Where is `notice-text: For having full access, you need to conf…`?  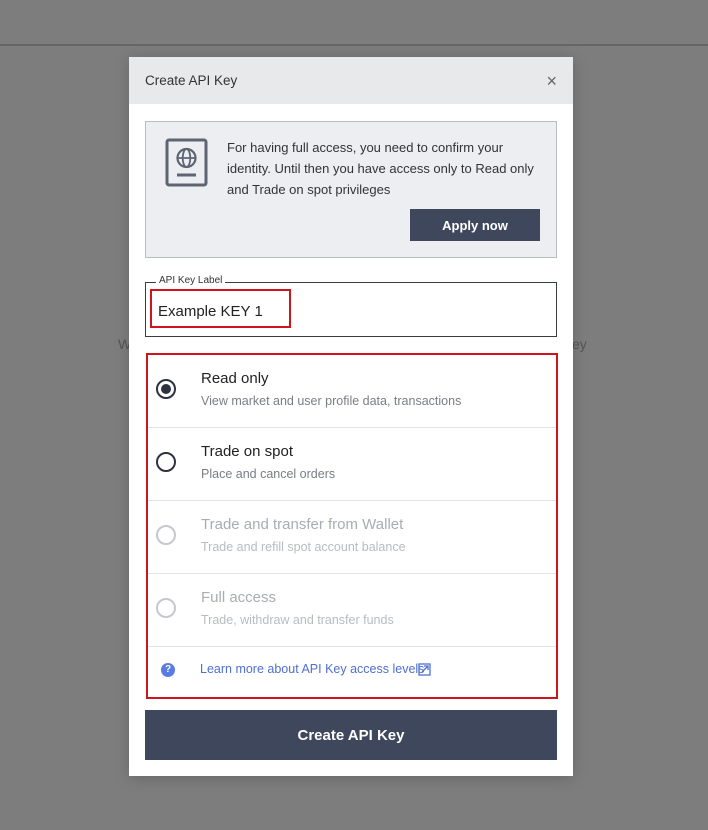 notice-text: For having full access, you need to conf… is located at coordinates (380, 168).